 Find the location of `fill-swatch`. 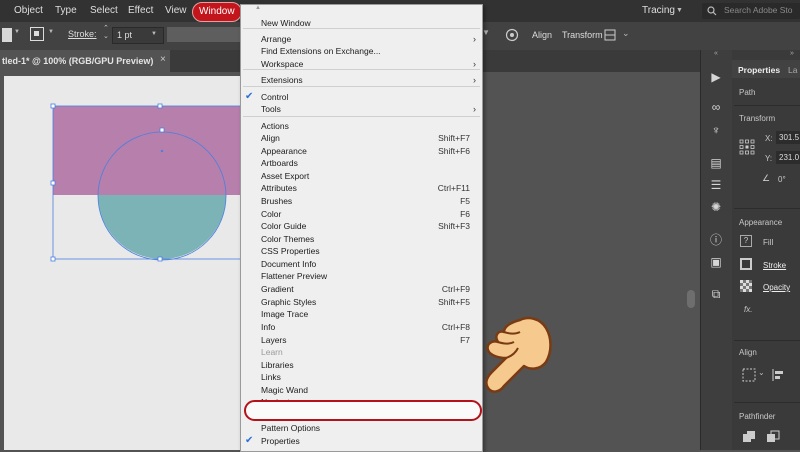

fill-swatch is located at coordinates (7, 35).